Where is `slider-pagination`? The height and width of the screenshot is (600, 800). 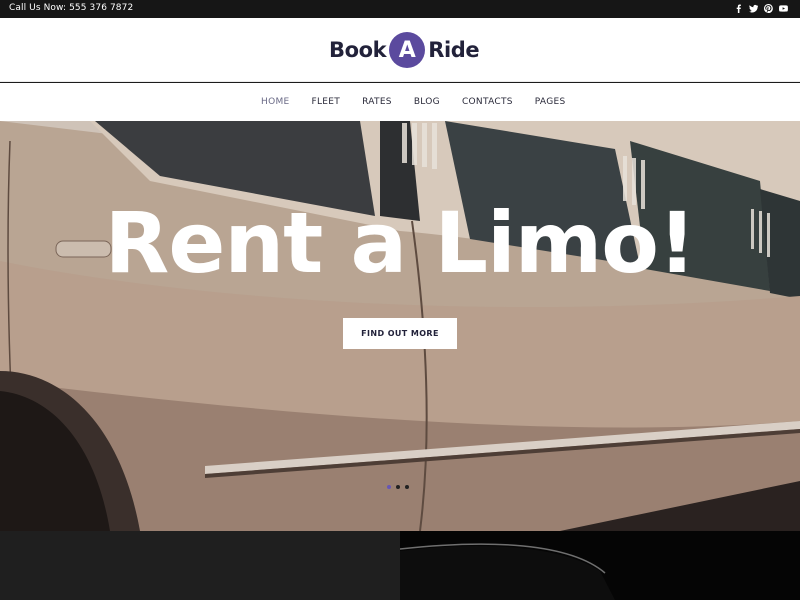 slider-pagination is located at coordinates (398, 487).